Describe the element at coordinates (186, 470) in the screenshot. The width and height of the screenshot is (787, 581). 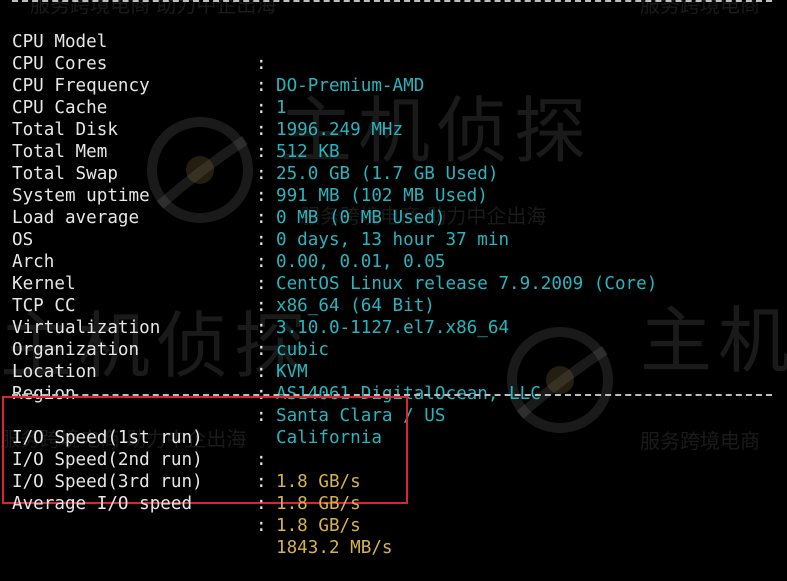
I see `io-row-2nd-run: I/O Speed(2nd run) : 1.8 GB/s` at that location.